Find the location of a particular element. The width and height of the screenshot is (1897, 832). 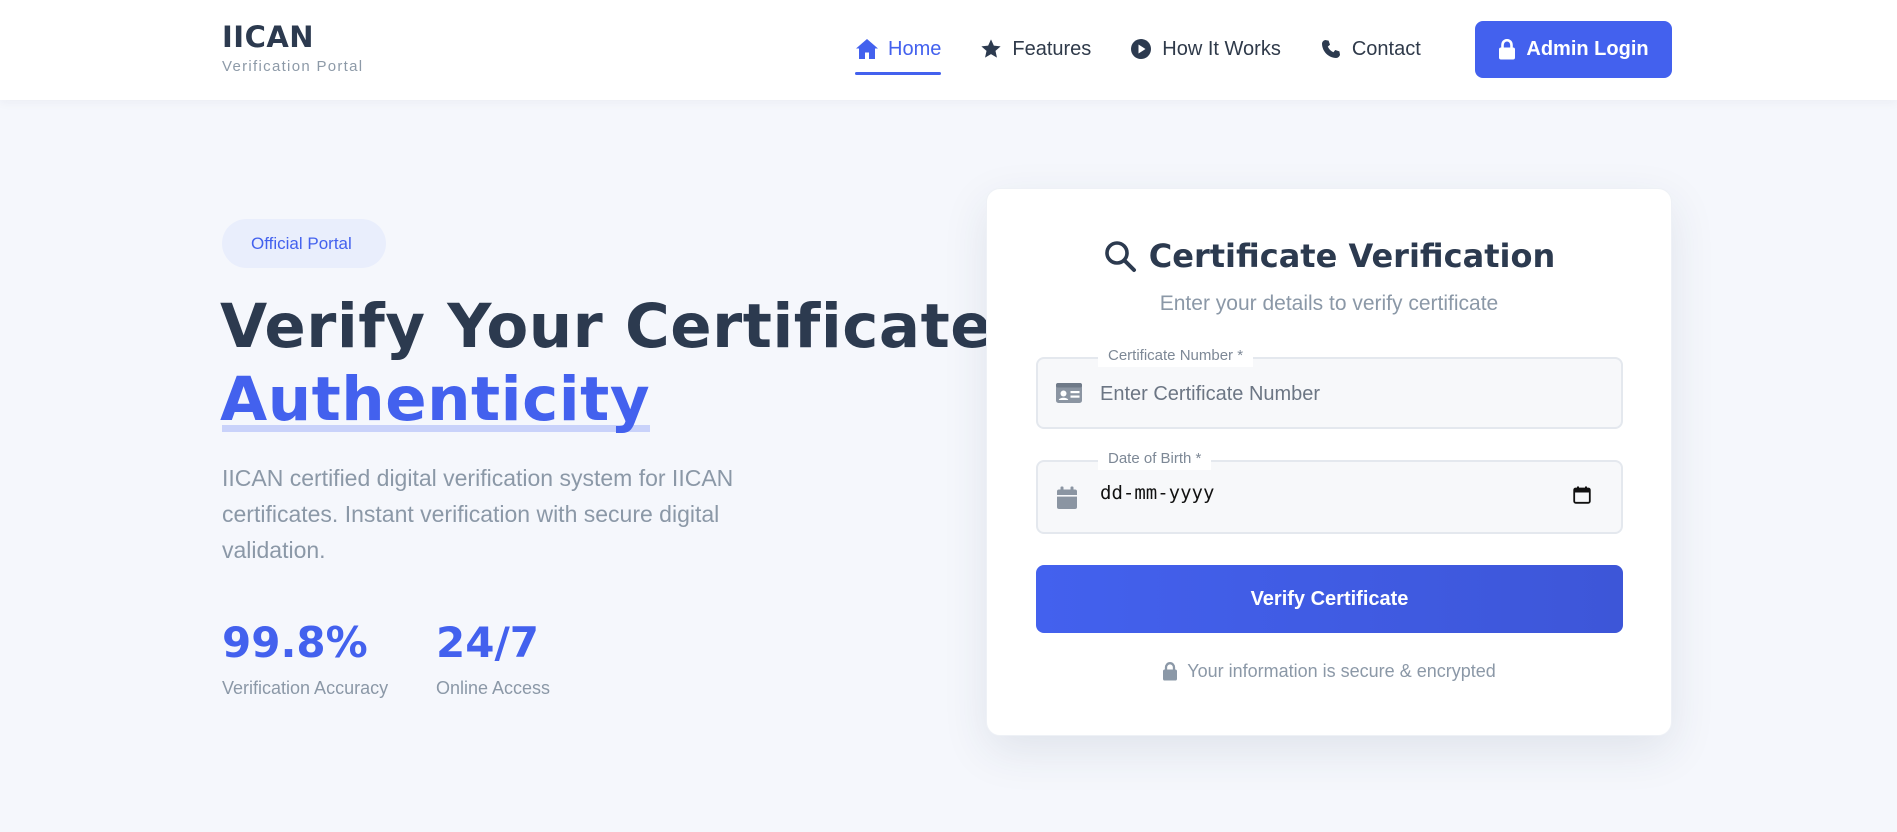

star-icon is located at coordinates (991, 49).